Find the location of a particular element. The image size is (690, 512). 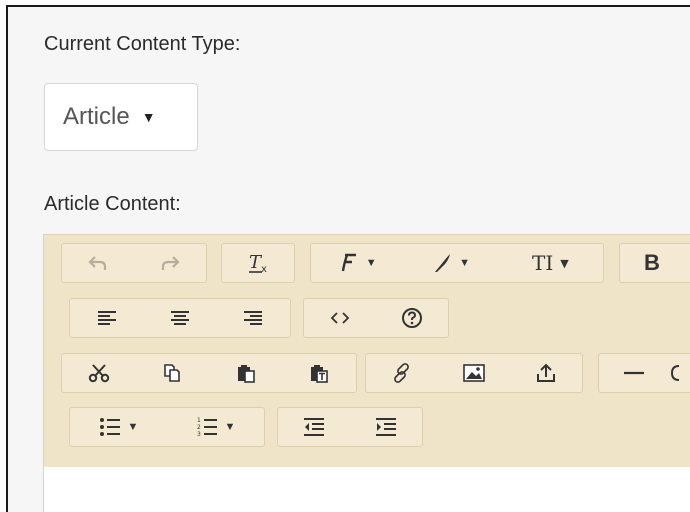

indent-icon is located at coordinates (386, 427).